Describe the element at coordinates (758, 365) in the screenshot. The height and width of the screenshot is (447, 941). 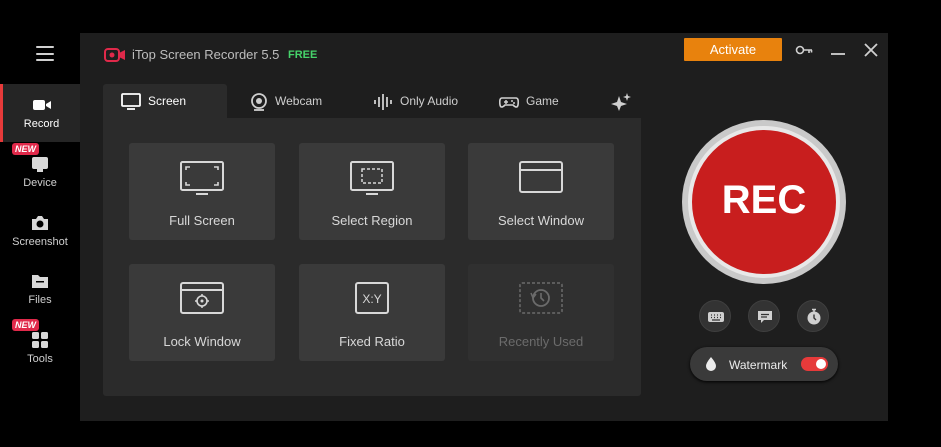
I see `watermark-label: Watermark` at that location.